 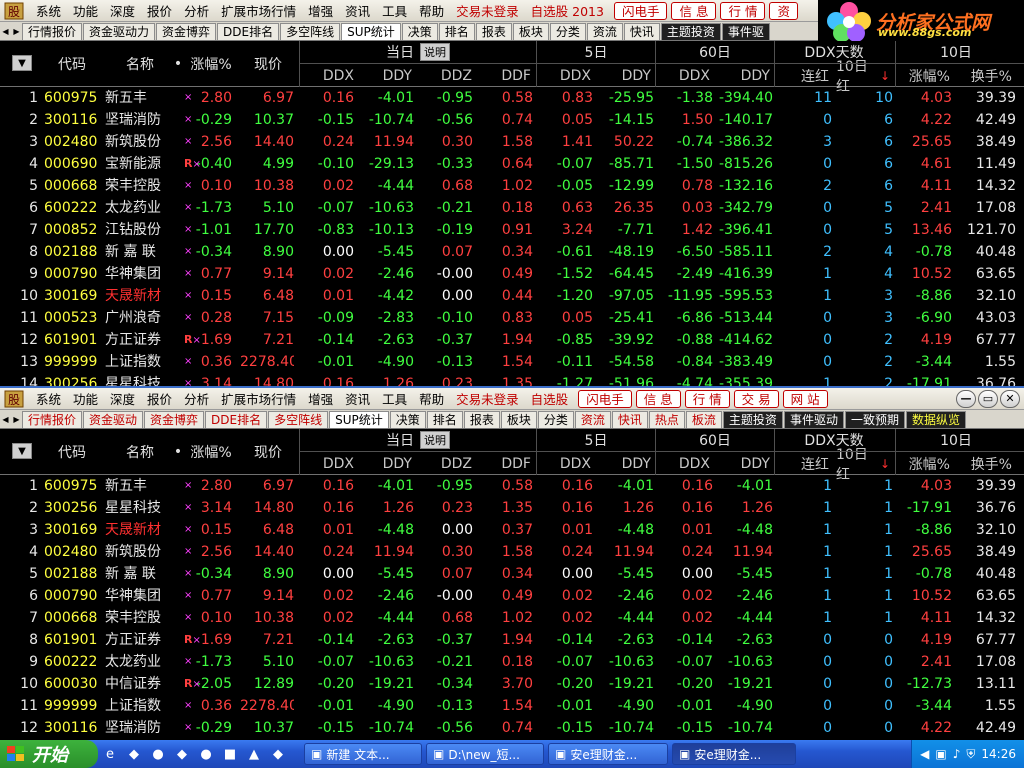 What do you see at coordinates (320, 10) in the screenshot?
I see `menu-item: 增强` at bounding box center [320, 10].